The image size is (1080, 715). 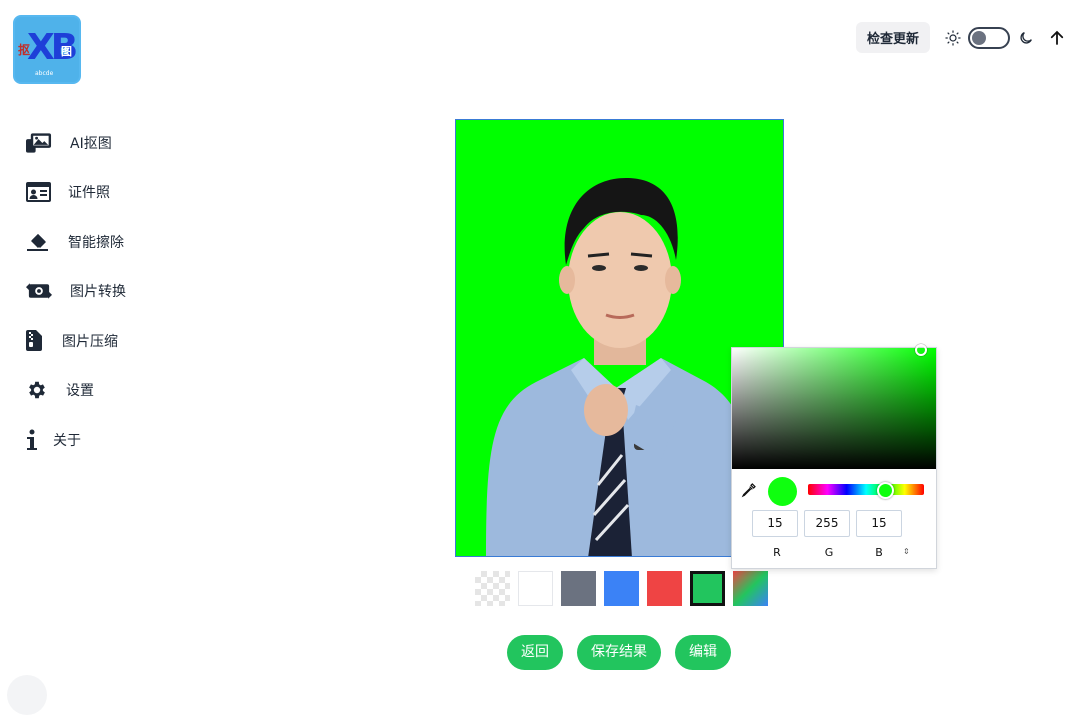 I want to click on save-result-button: 保存结果, so click(x=619, y=652).